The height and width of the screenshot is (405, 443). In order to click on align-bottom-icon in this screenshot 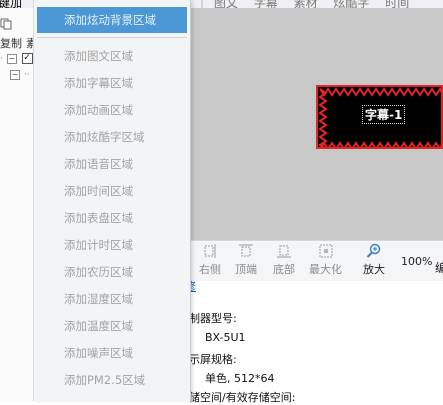, I will do `click(284, 251)`.